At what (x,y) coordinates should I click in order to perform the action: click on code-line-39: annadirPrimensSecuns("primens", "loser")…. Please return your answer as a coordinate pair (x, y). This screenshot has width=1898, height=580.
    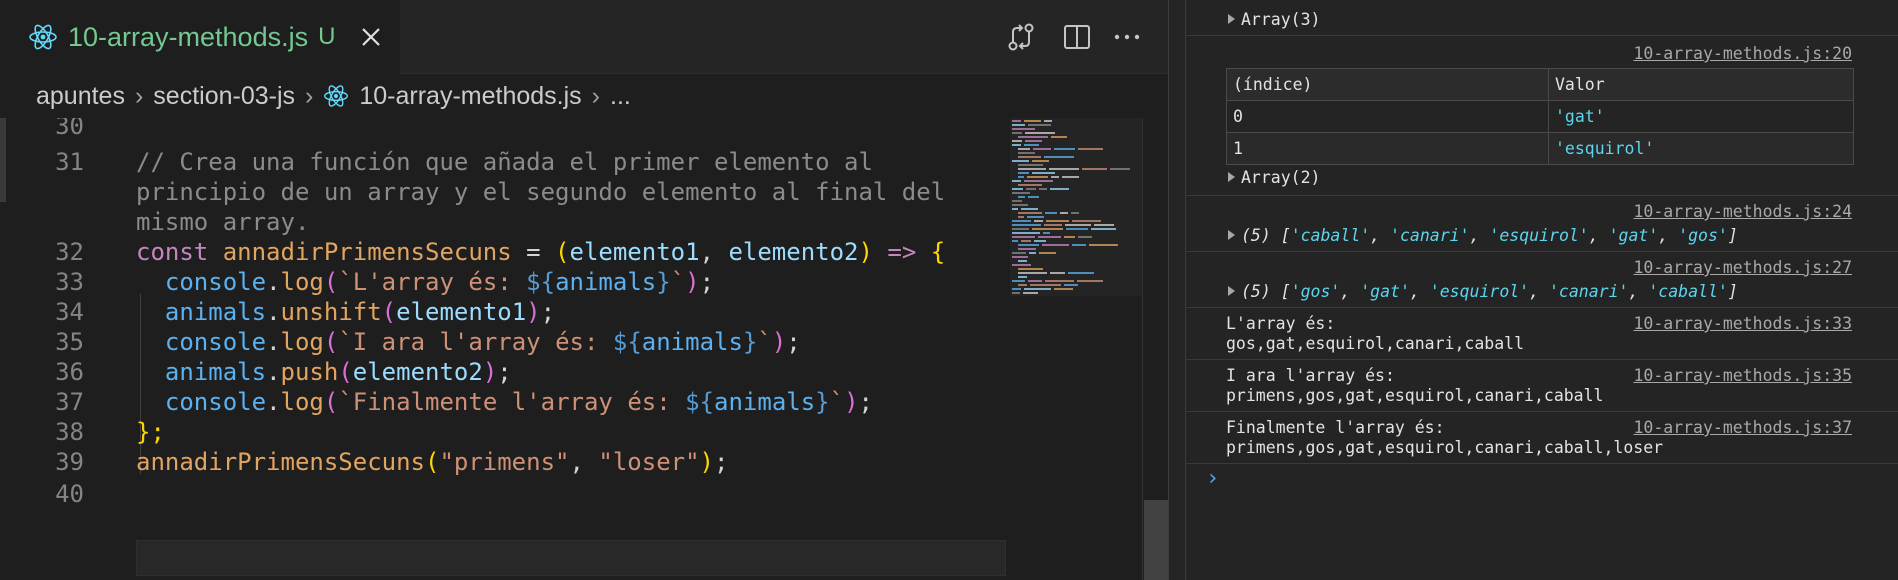
    Looking at the image, I should click on (432, 462).